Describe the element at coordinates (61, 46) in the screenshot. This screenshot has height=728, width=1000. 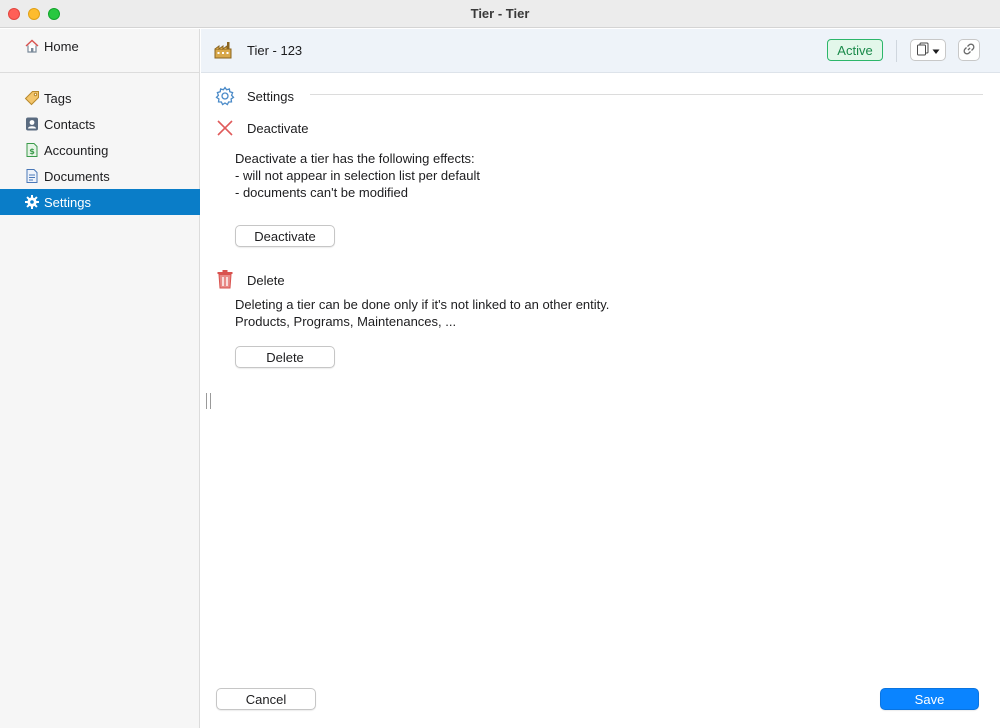
I see `sidebar-item-label: Home` at that location.